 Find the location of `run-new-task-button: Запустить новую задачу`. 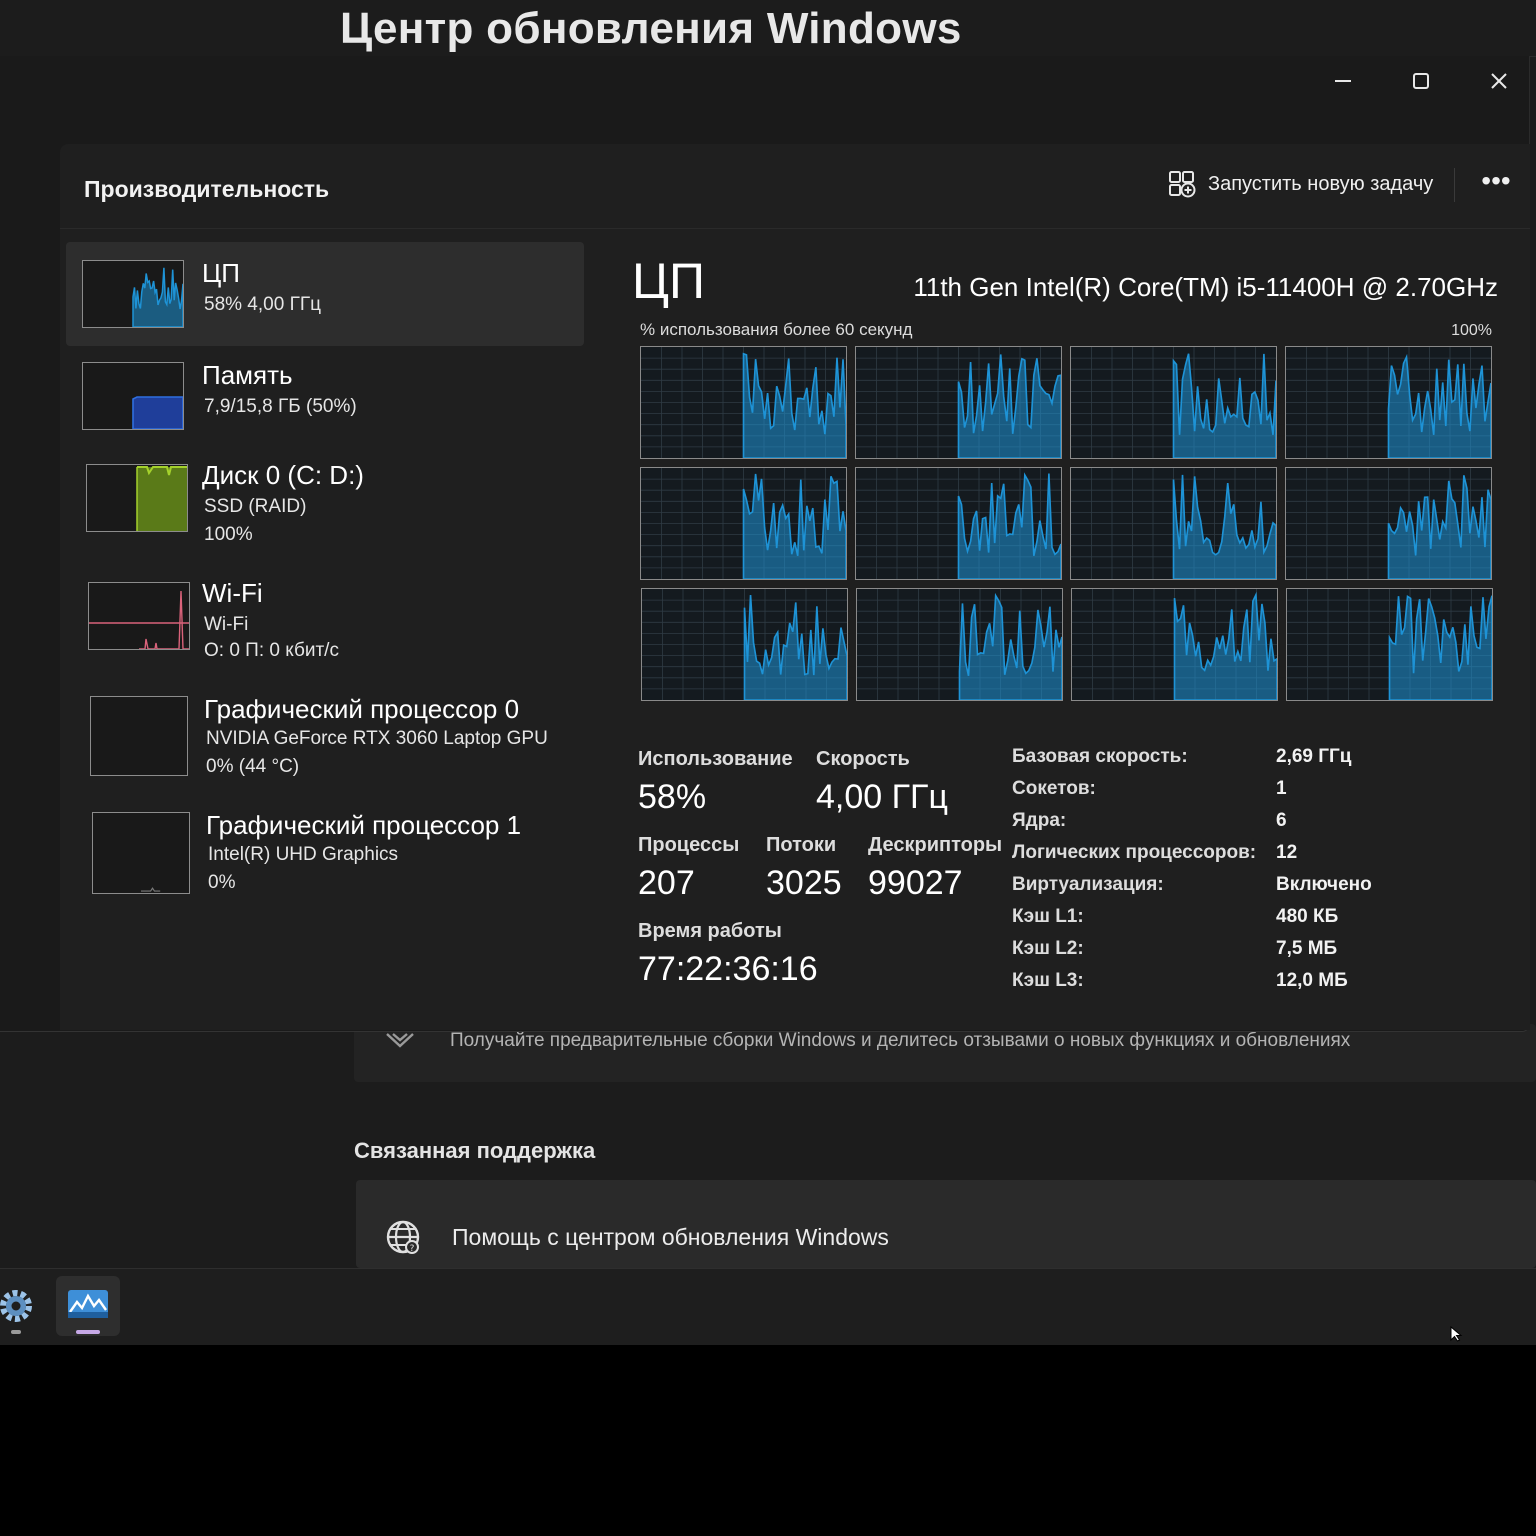

run-new-task-button: Запустить новую задачу is located at coordinates (1300, 184).